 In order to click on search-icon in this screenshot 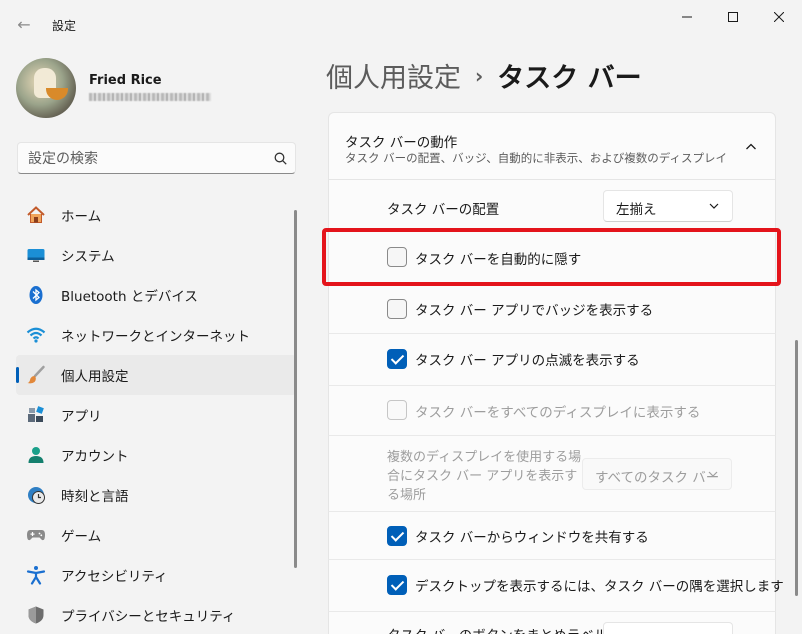, I will do `click(280, 158)`.